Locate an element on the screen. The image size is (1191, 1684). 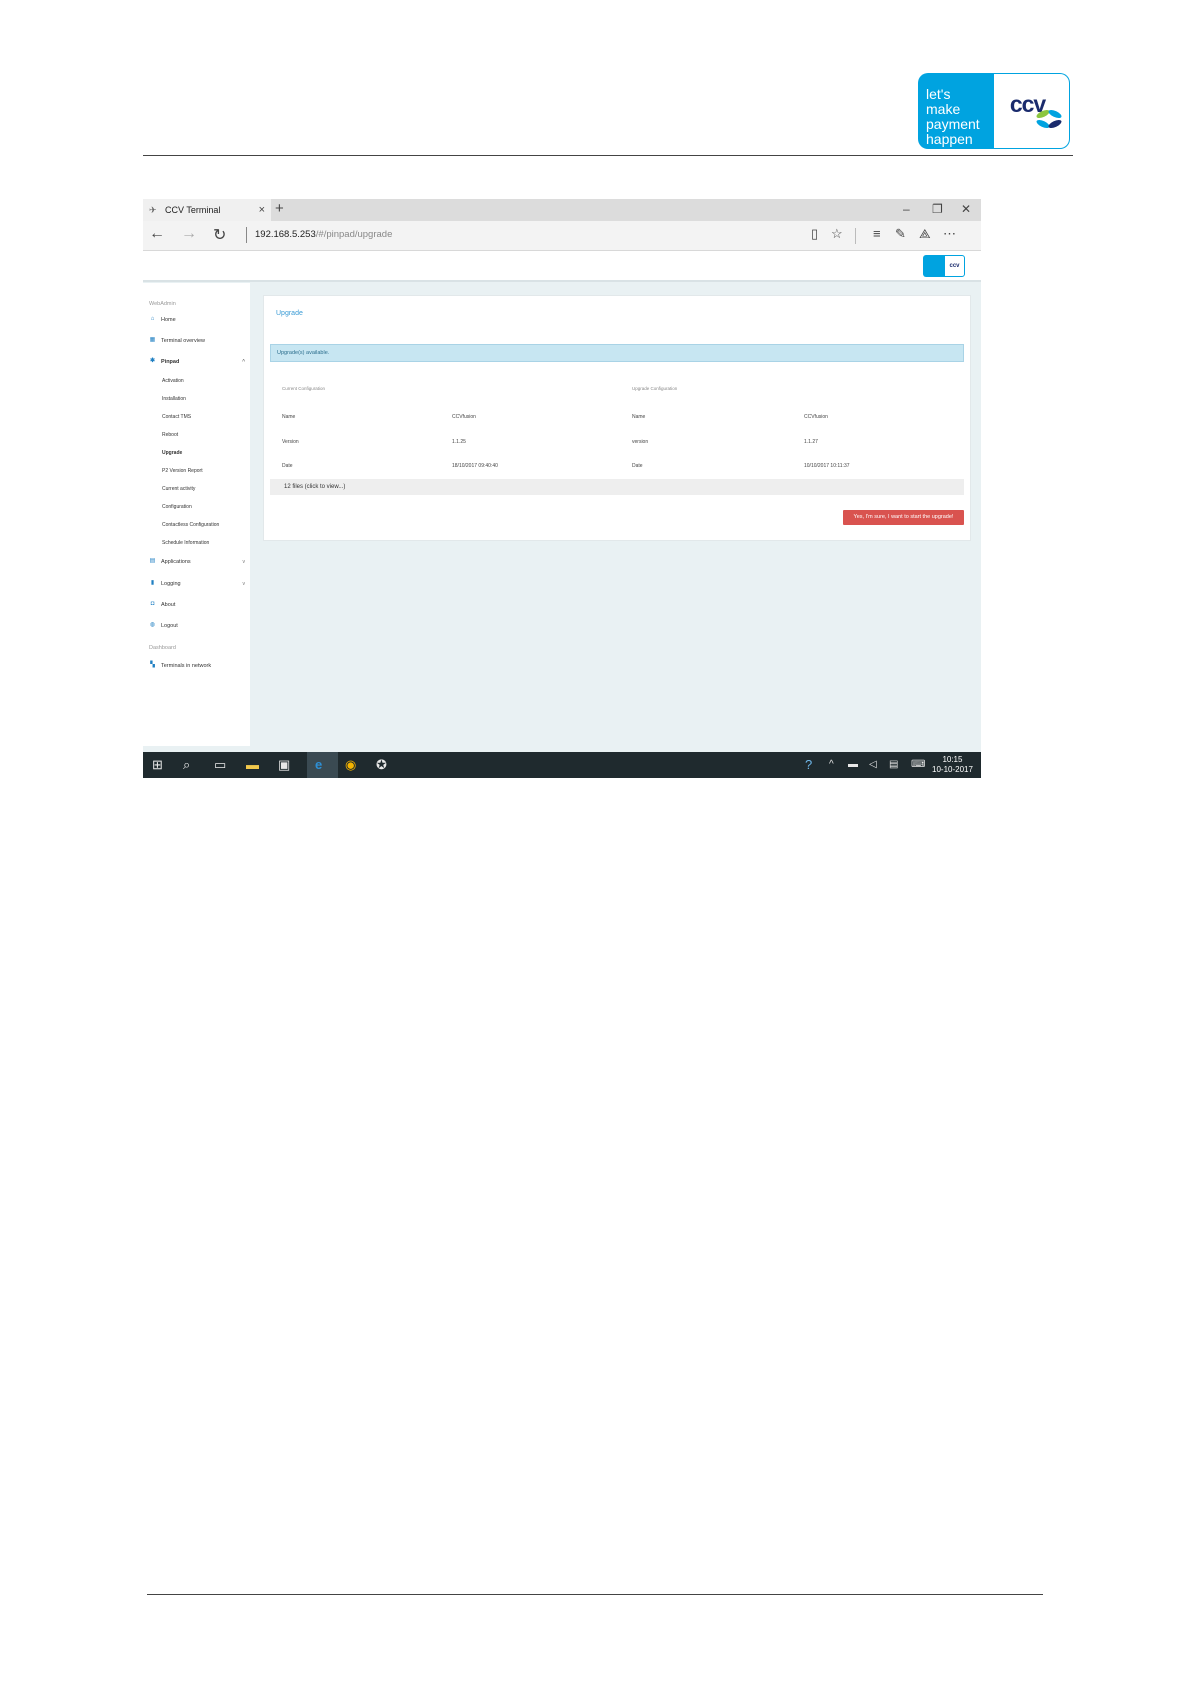
volume-icon: ◁ is located at coordinates (873, 764).